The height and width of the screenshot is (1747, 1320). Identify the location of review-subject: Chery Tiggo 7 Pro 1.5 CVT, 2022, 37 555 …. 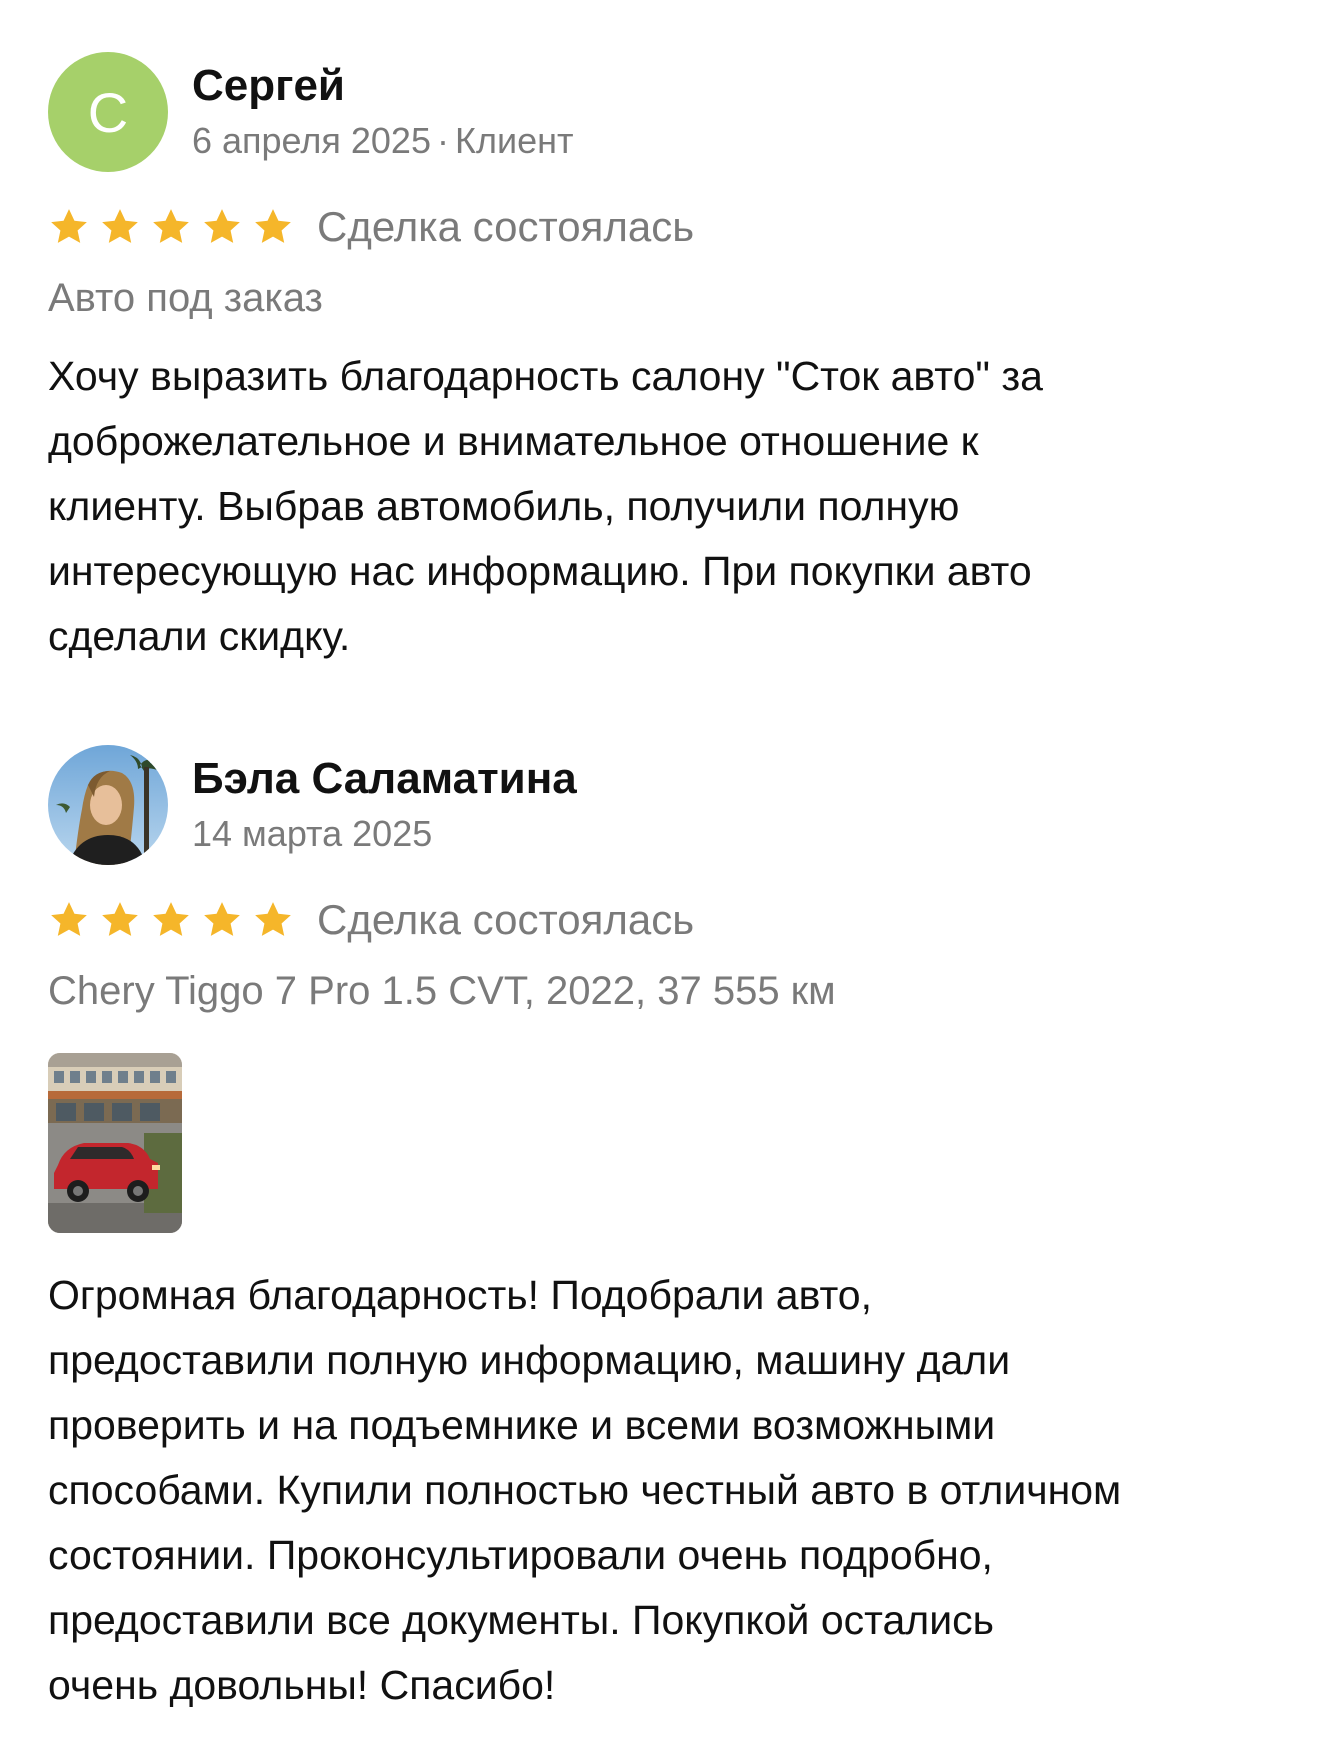
(442, 991).